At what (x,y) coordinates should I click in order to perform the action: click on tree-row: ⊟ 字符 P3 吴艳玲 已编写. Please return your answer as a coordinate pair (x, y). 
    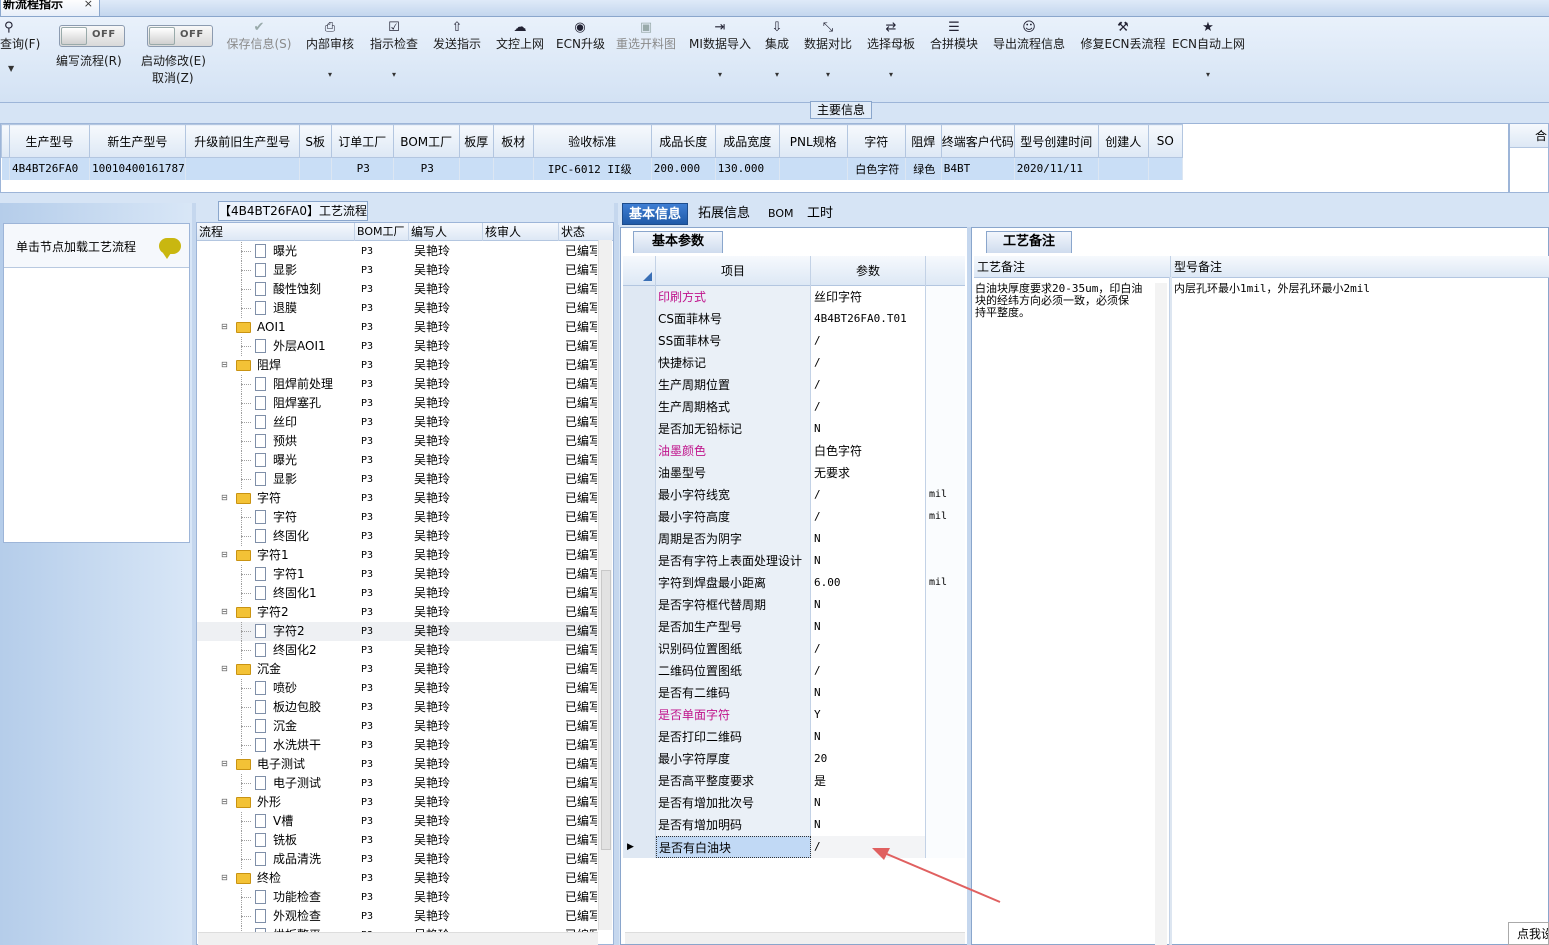
    Looking at the image, I should click on (397, 498).